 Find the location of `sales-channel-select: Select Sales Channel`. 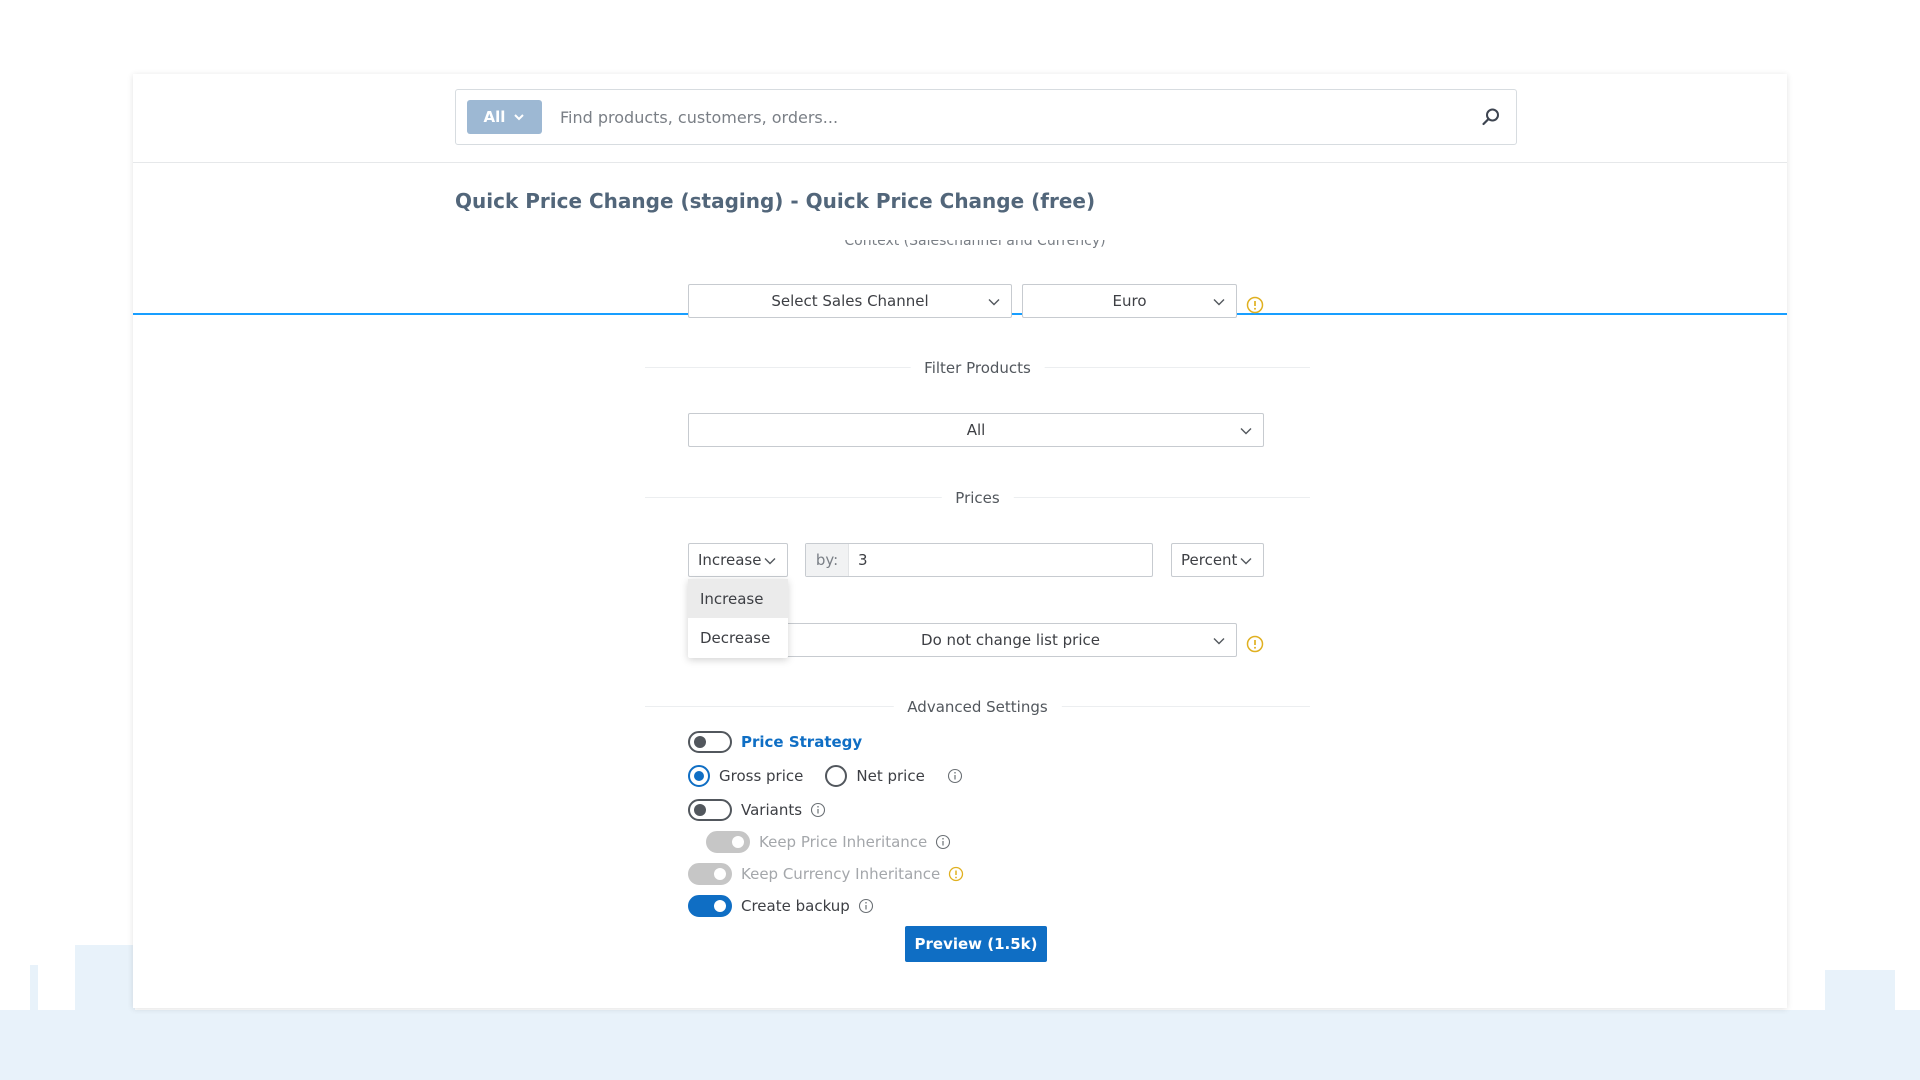

sales-channel-select: Select Sales Channel is located at coordinates (850, 301).